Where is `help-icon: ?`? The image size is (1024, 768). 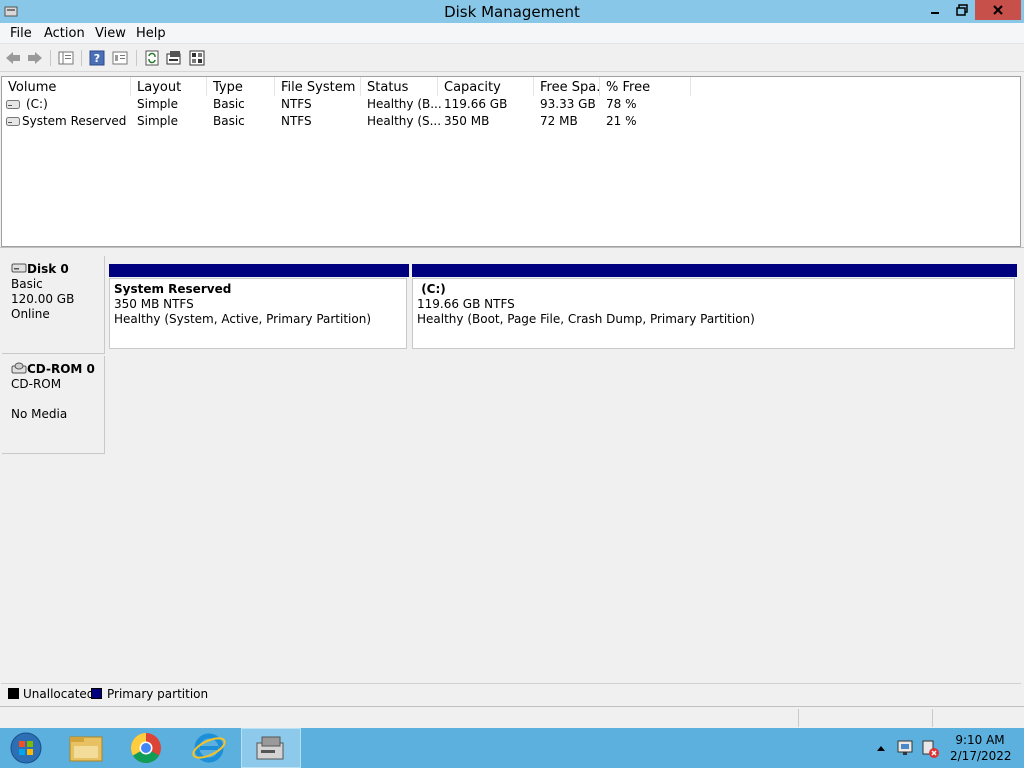
help-icon: ? is located at coordinates (97, 58).